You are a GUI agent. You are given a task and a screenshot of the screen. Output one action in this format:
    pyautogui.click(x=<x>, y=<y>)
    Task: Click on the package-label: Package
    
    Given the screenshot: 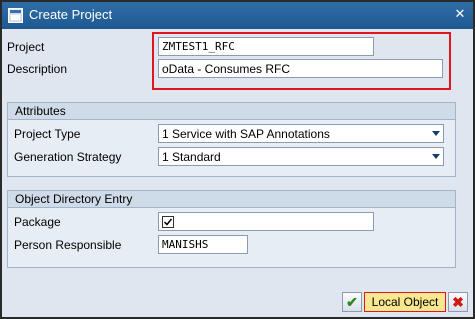 What is the action you would take?
    pyautogui.click(x=37, y=222)
    